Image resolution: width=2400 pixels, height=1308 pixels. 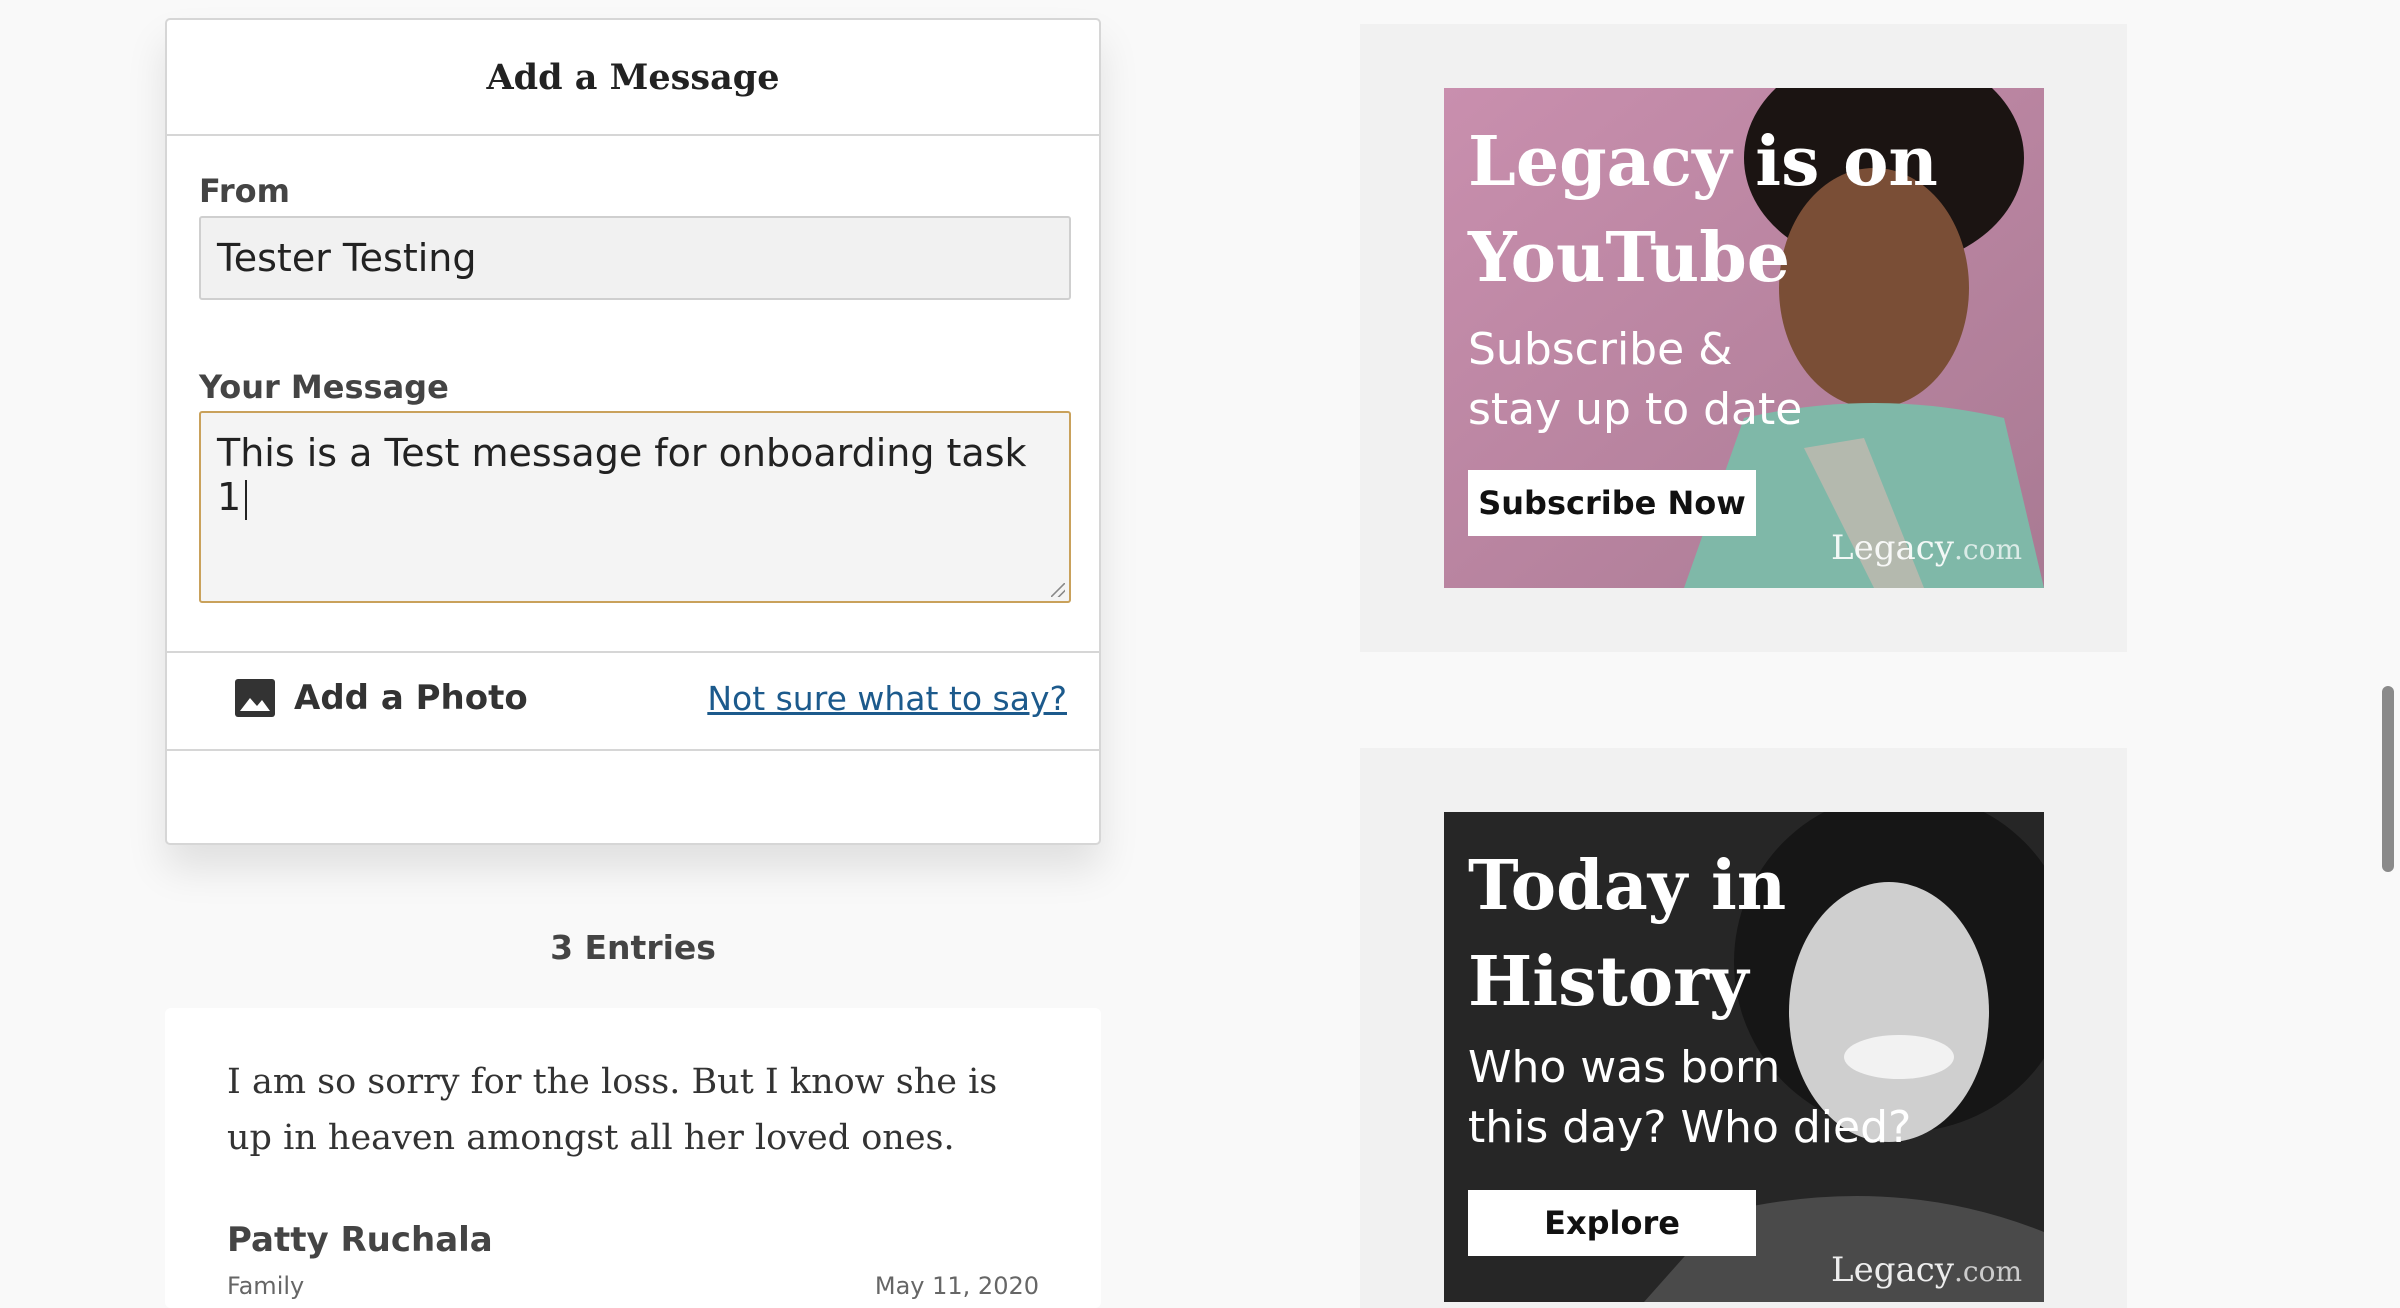 I want to click on from-label: From, so click(x=244, y=191).